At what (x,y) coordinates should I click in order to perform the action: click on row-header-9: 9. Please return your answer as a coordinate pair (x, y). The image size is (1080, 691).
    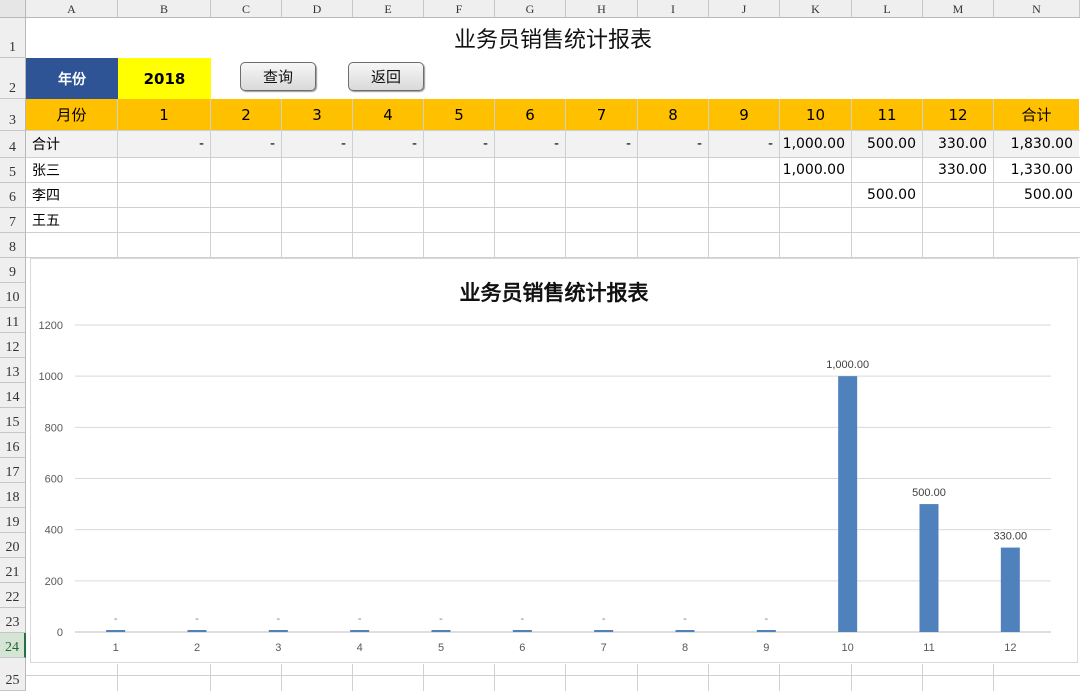
    Looking at the image, I should click on (13, 270).